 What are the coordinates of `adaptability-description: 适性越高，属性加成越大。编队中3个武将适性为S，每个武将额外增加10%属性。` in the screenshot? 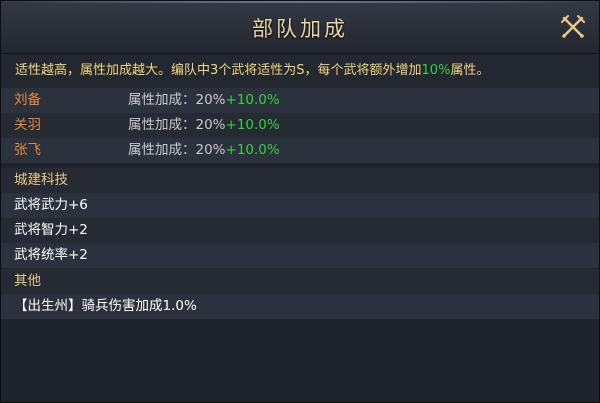 It's located at (300, 71).